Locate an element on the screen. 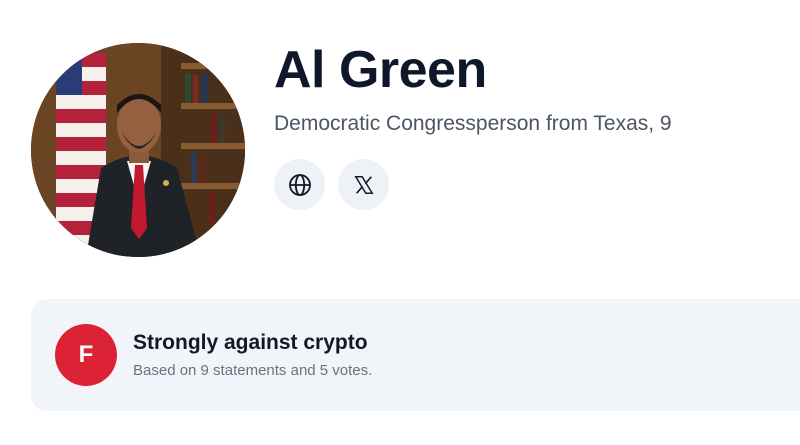 The image size is (800, 445). x-profile-button is located at coordinates (363, 184).